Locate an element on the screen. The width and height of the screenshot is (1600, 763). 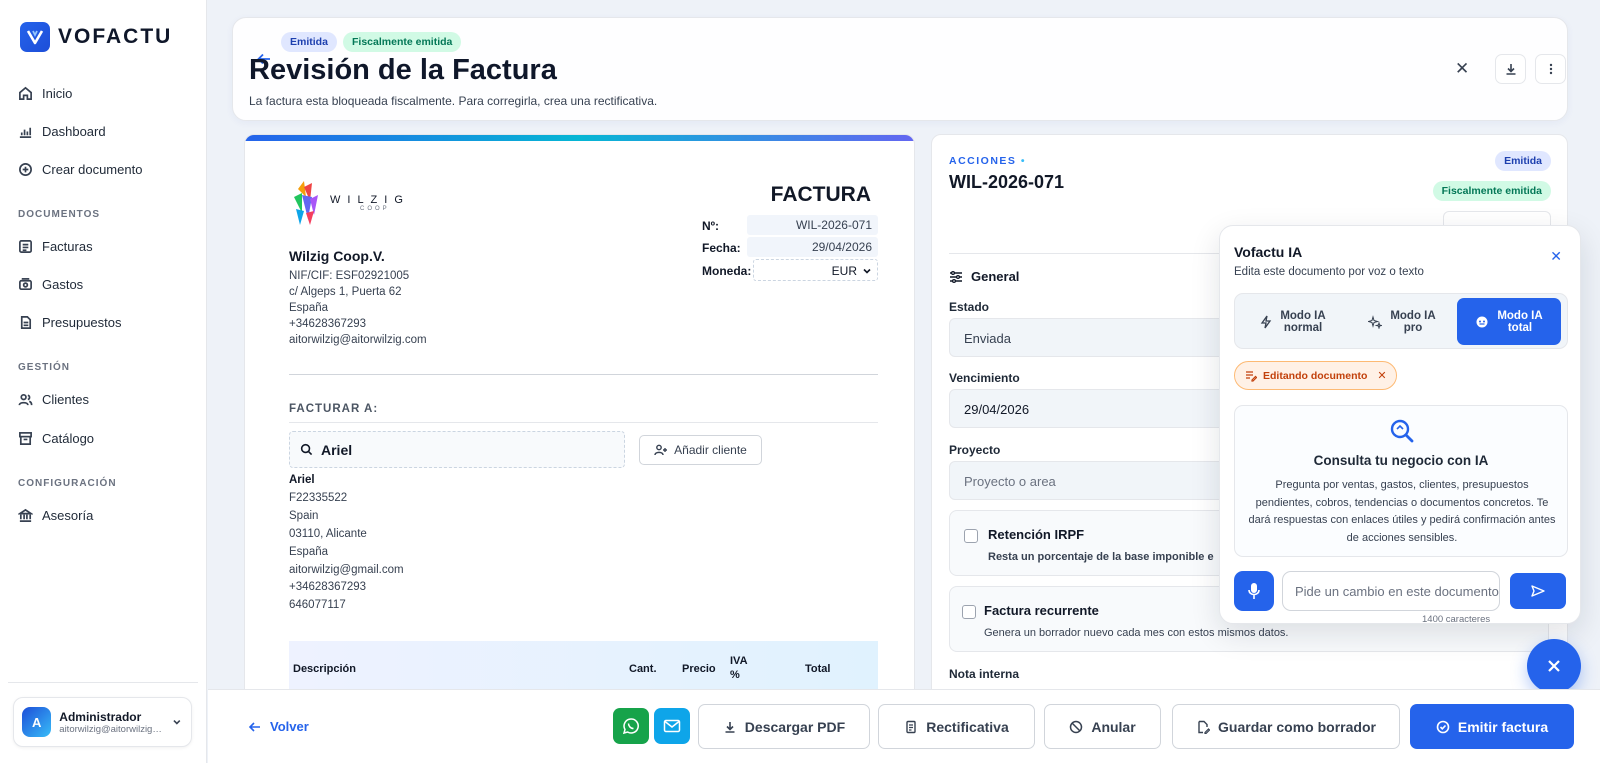
microphone-button is located at coordinates (1254, 591).